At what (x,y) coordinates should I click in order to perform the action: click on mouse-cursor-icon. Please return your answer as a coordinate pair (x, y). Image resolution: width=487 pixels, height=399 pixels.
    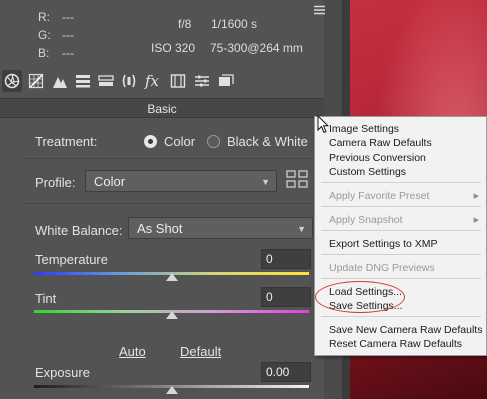
    Looking at the image, I should click on (323, 124).